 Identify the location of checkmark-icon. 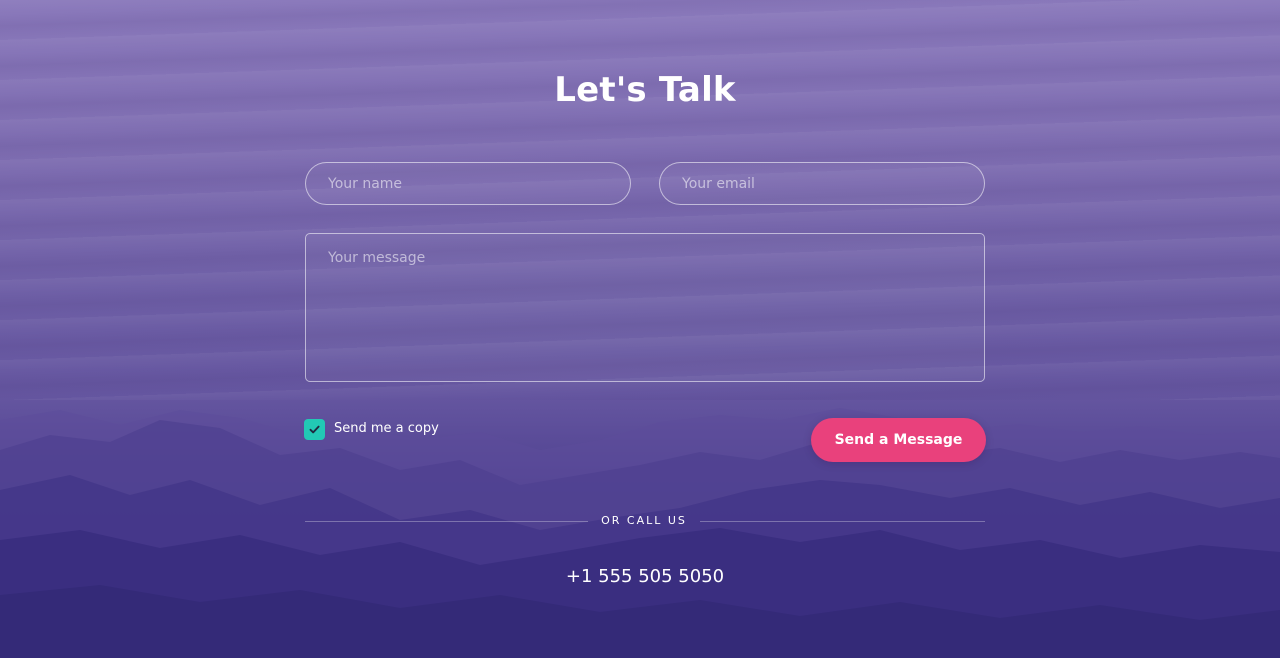
(314, 429).